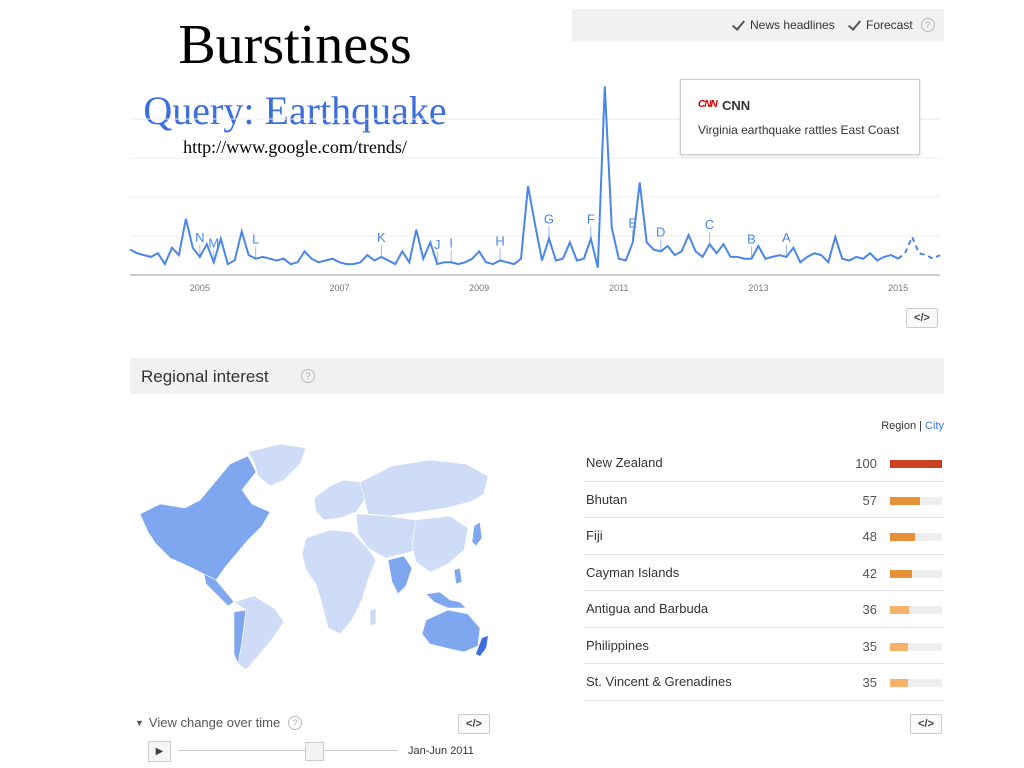  I want to click on region-row: Cayman Islands 42, so click(764, 573).